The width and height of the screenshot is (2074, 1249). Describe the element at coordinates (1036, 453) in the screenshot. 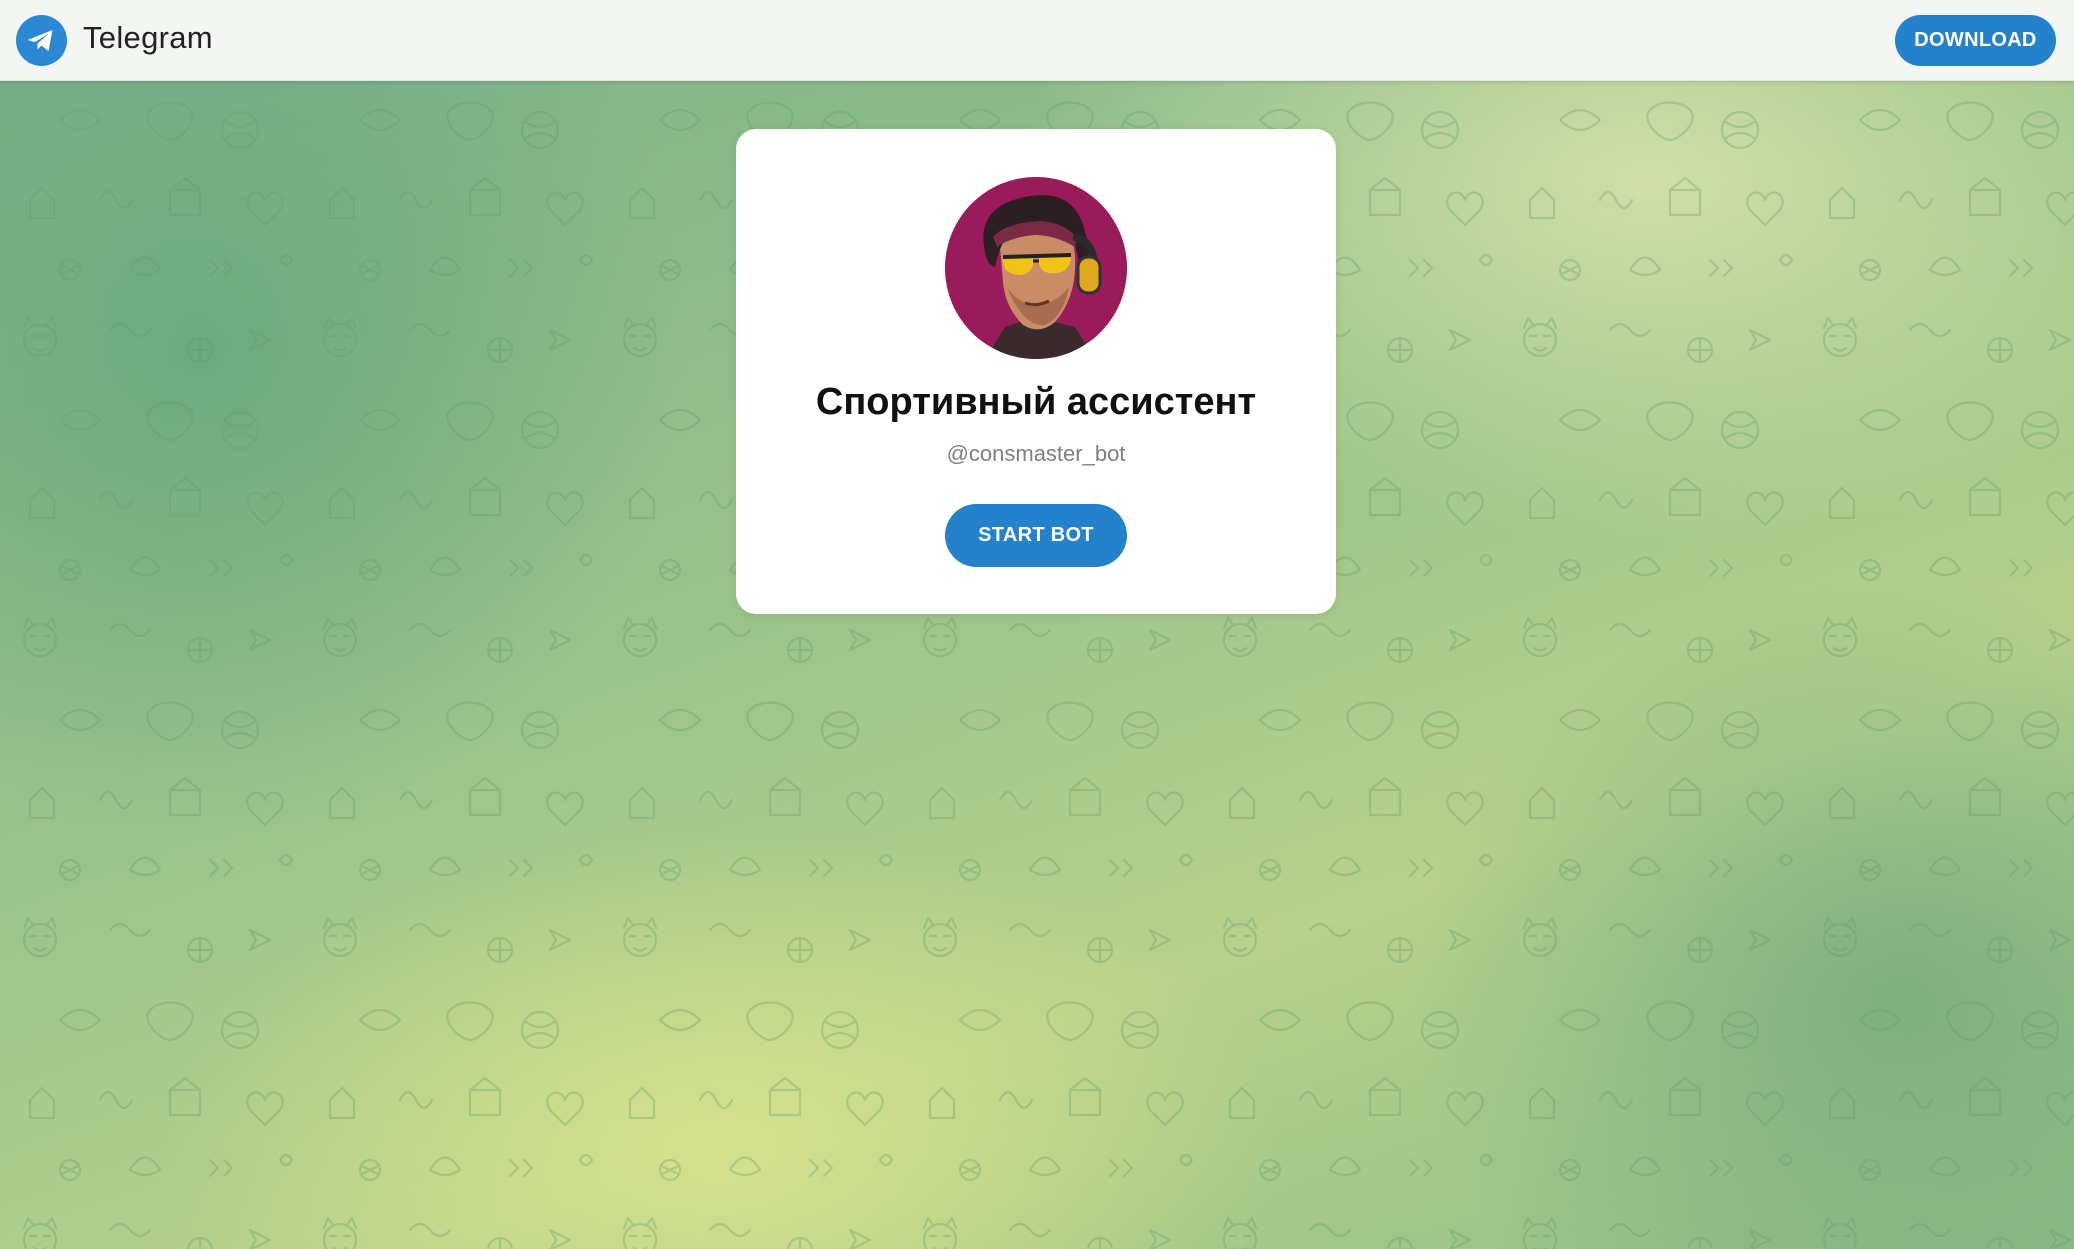

I see `bot-username: @consmaster_bot` at that location.